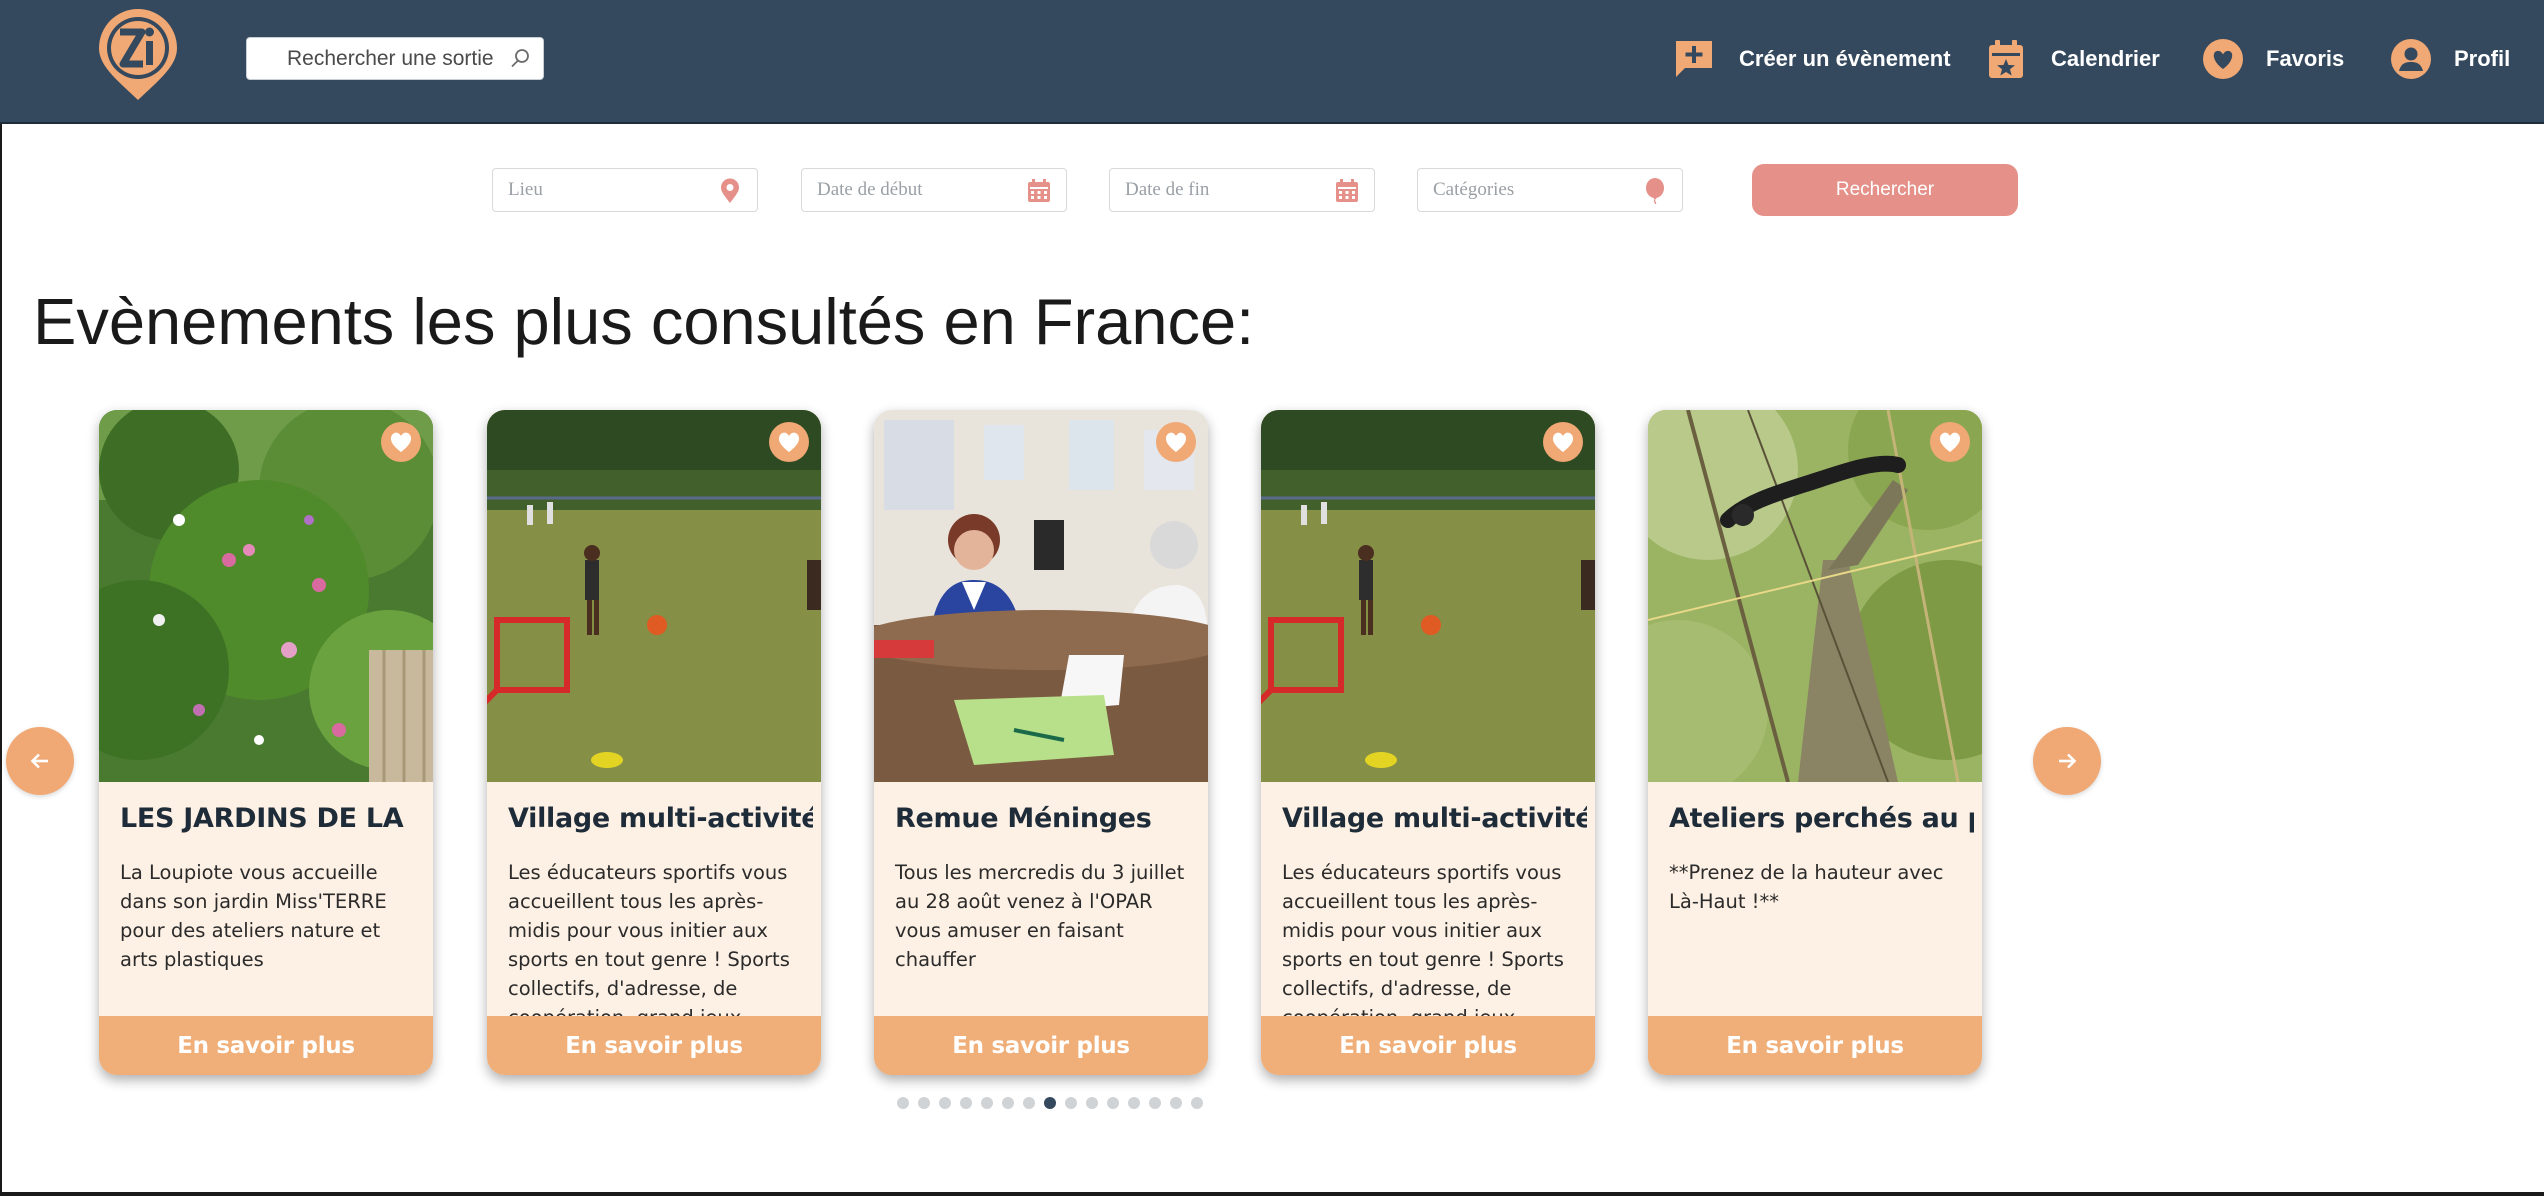 The image size is (2544, 1196). What do you see at coordinates (1806, 887) in the screenshot?
I see `event-description: **Prenez de la hauteur avec Là-Haut !**` at bounding box center [1806, 887].